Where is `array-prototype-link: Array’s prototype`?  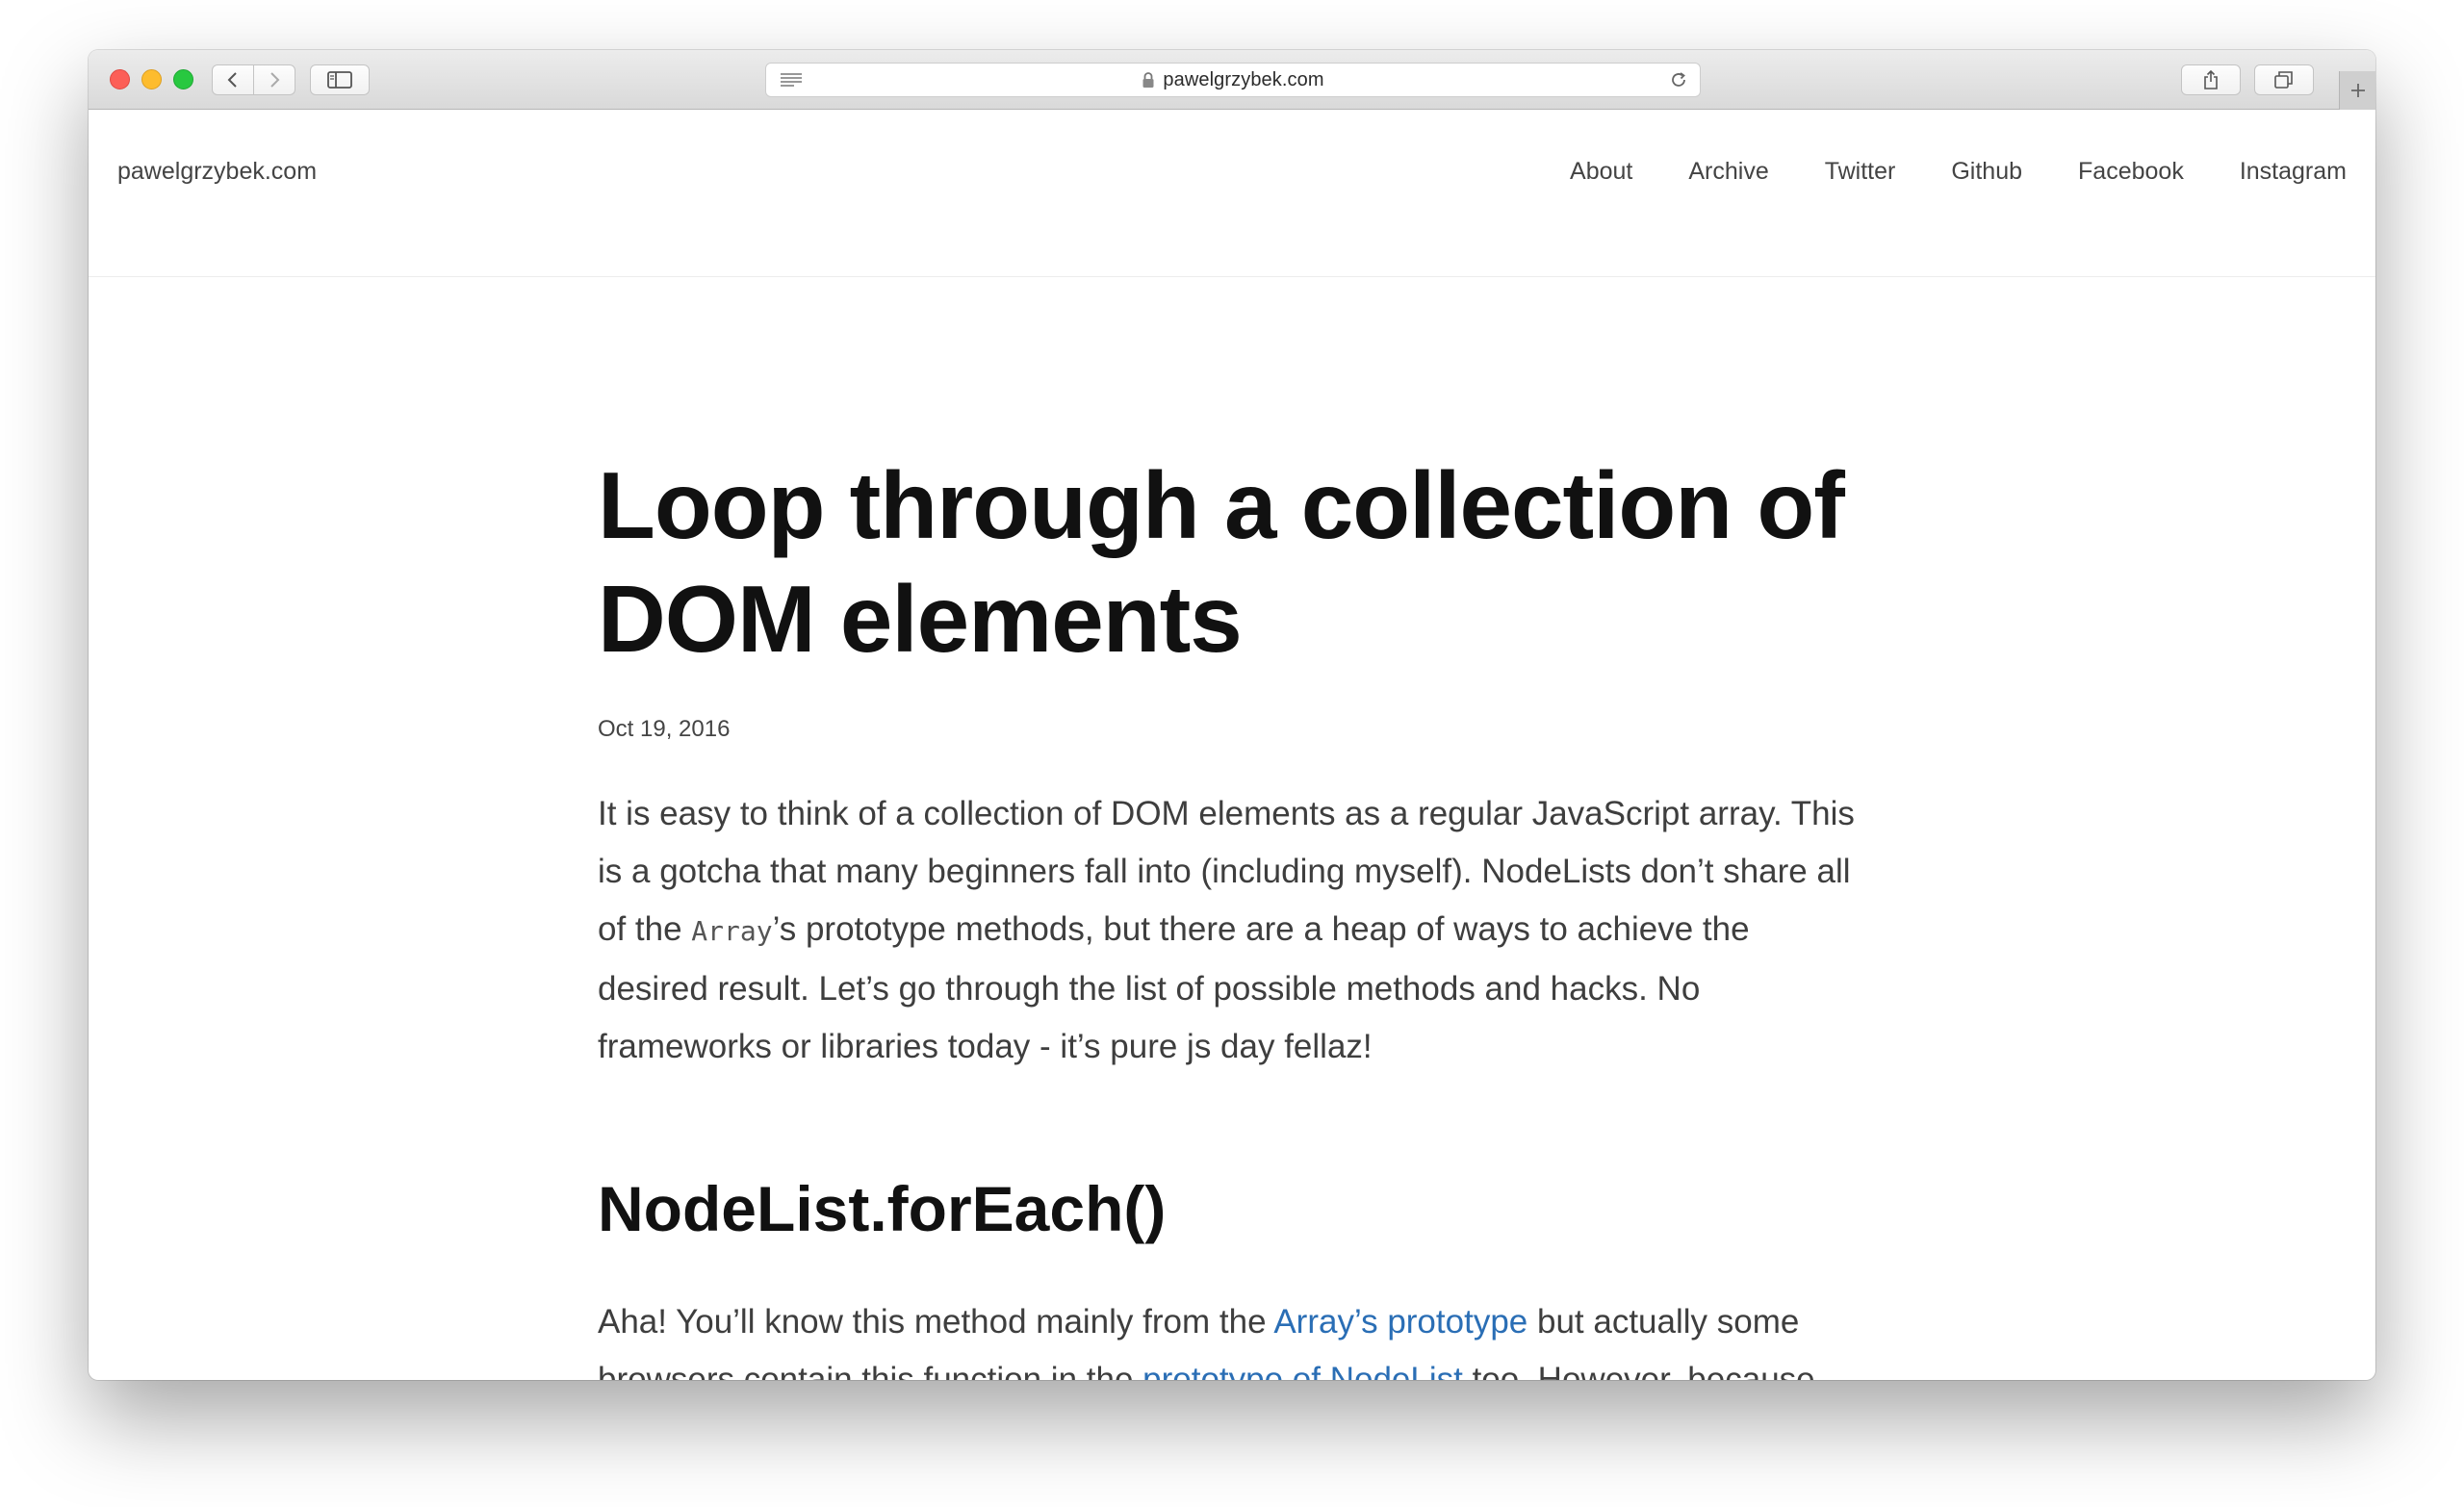 array-prototype-link: Array’s prototype is located at coordinates (1400, 1322).